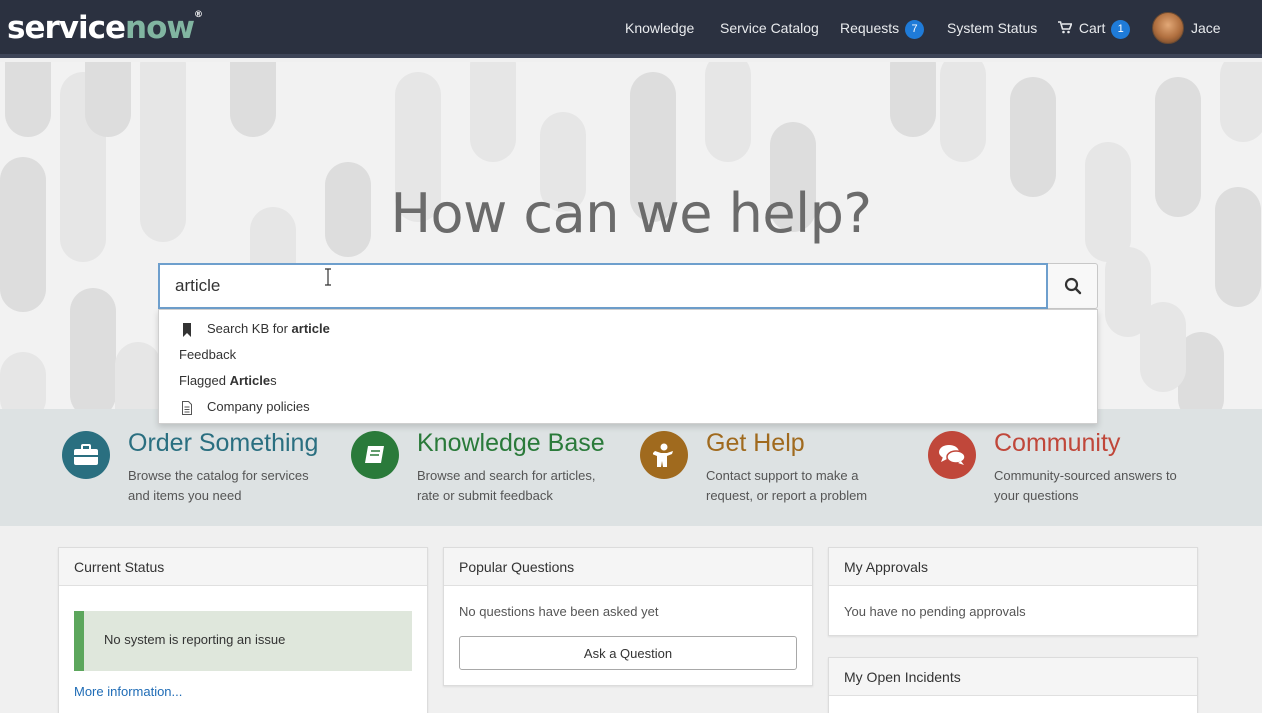 The width and height of the screenshot is (1262, 713). What do you see at coordinates (86, 455) in the screenshot?
I see `briefcase-icon` at bounding box center [86, 455].